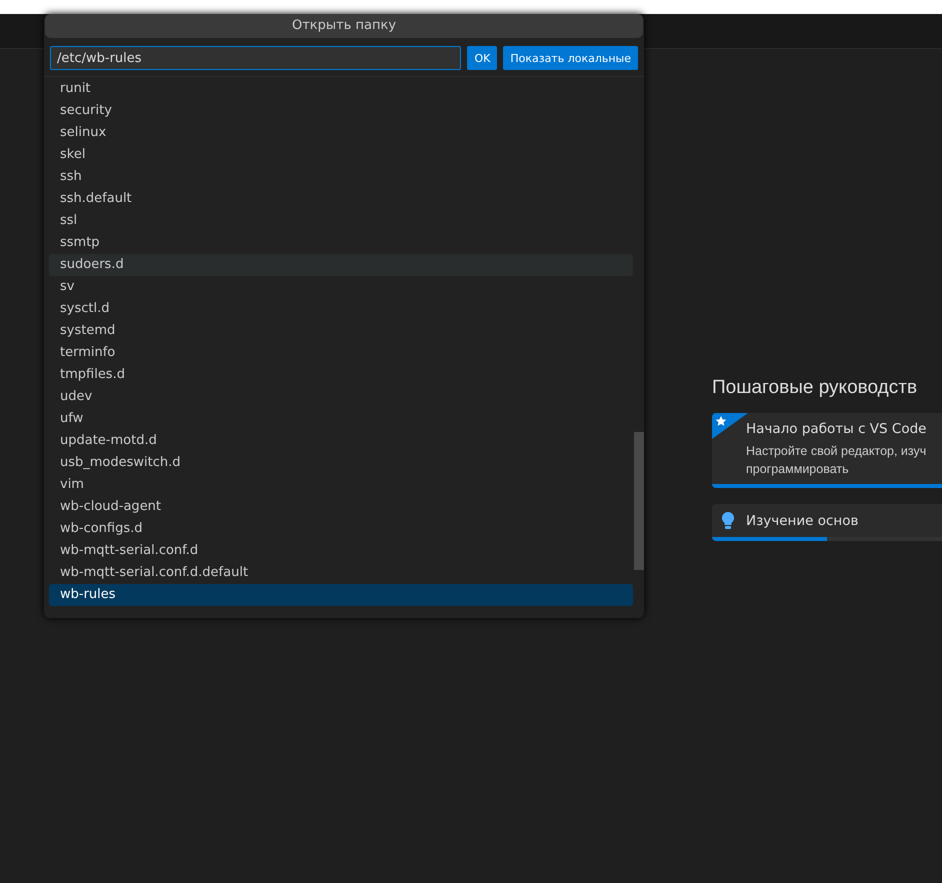 The image size is (942, 883). I want to click on card-description: программировать, so click(798, 469).